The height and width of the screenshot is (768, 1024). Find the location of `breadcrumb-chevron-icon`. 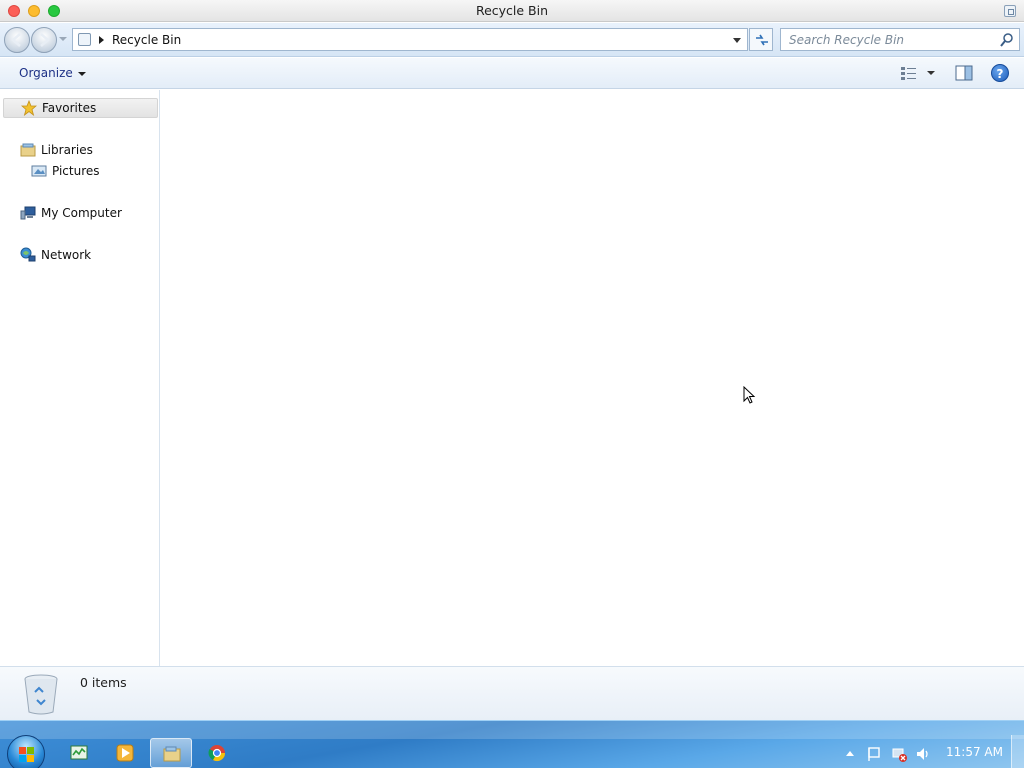

breadcrumb-chevron-icon is located at coordinates (101, 40).